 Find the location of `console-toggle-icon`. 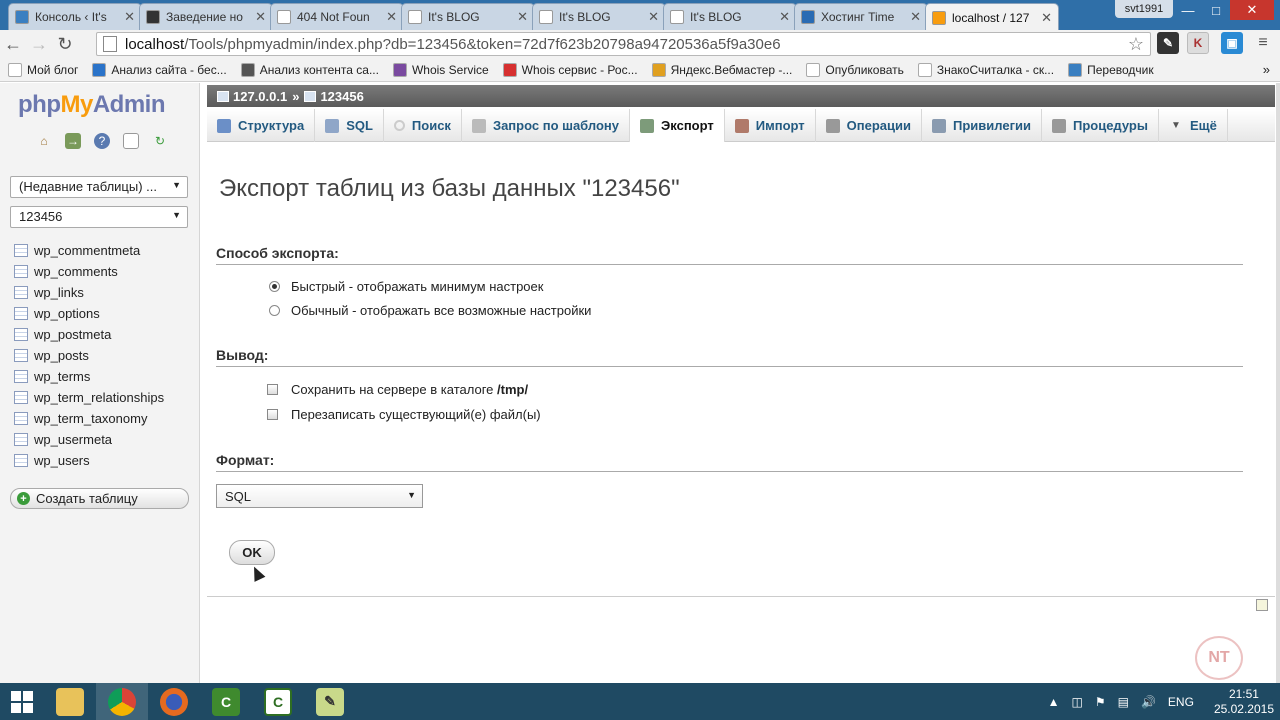

console-toggle-icon is located at coordinates (1262, 605).